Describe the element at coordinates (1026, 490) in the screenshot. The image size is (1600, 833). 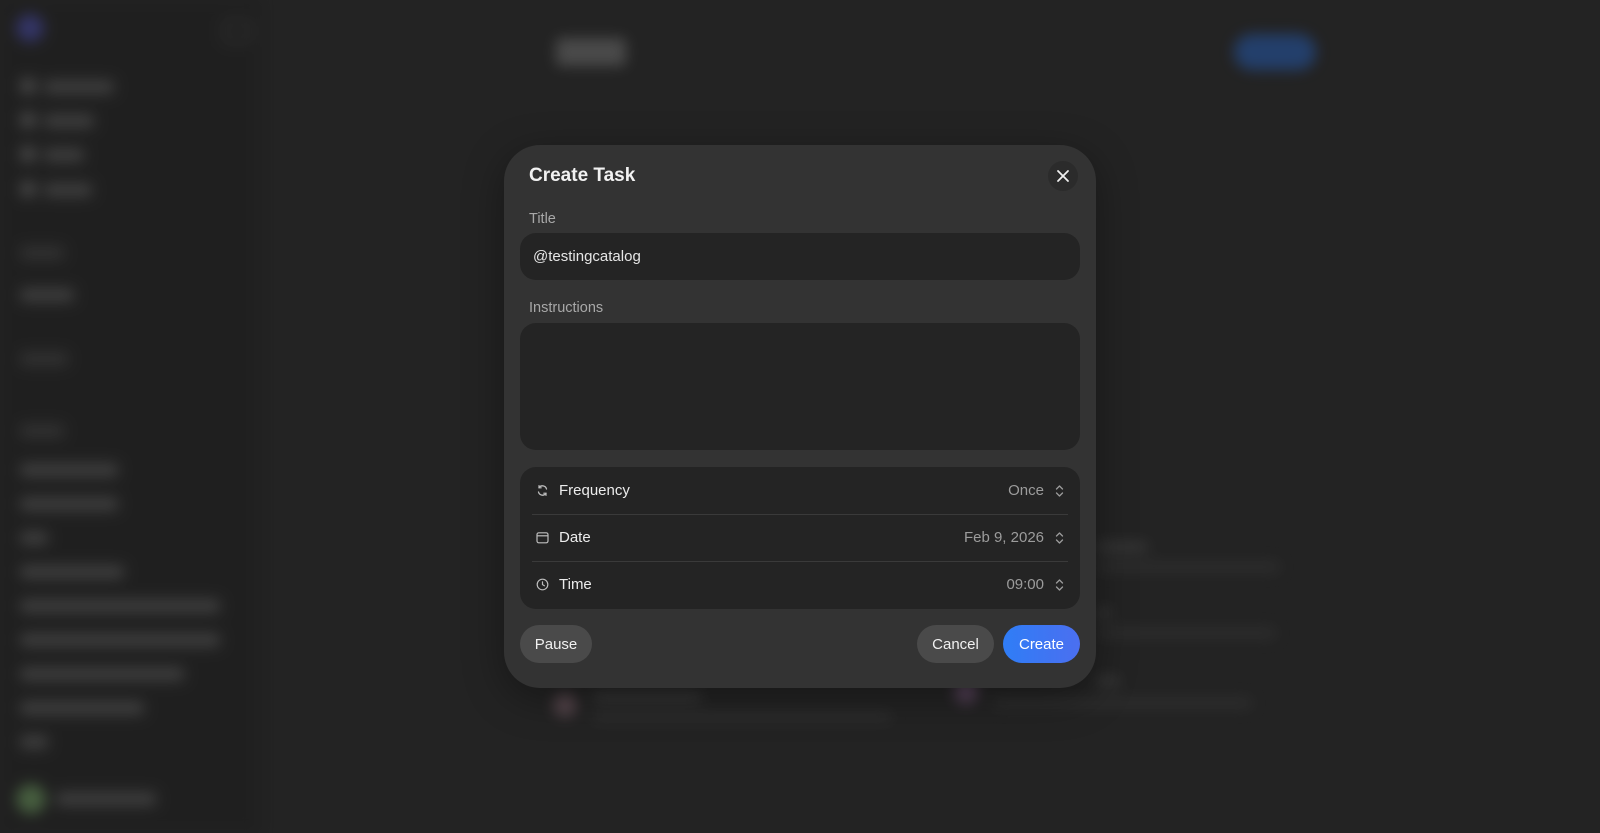
I see `frequency-value: Once` at that location.